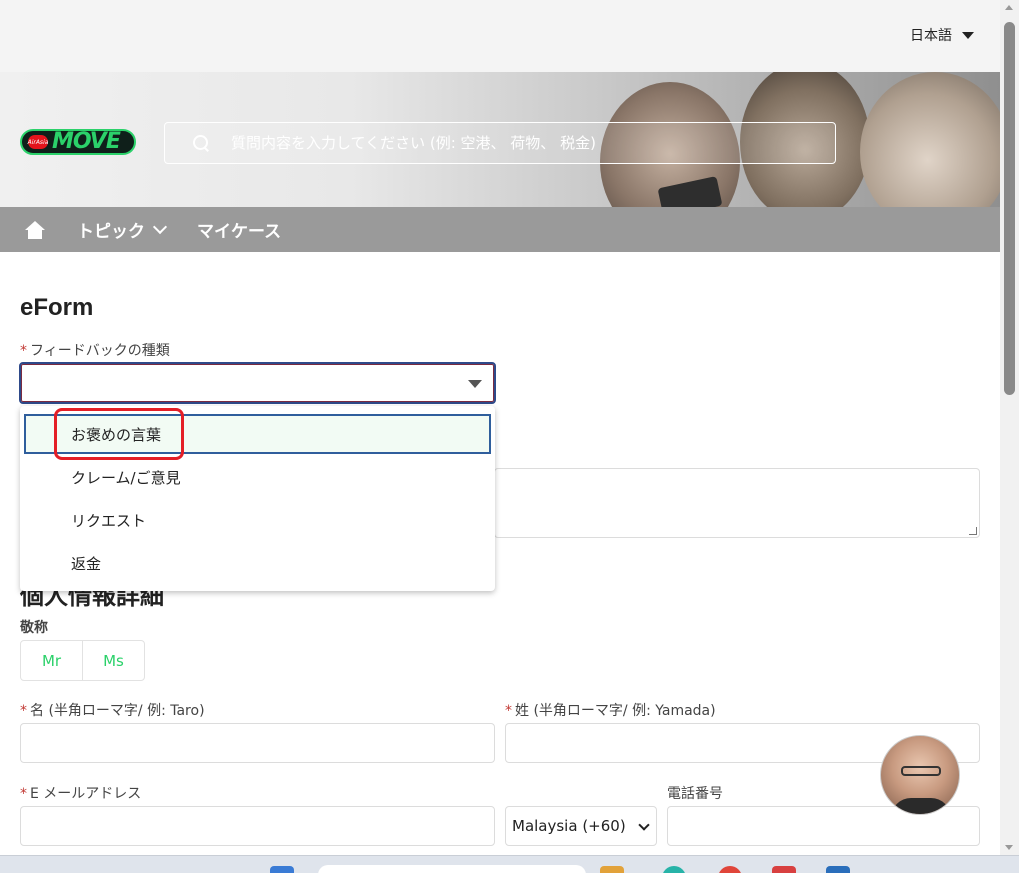  Describe the element at coordinates (930, 139) in the screenshot. I see `hero-photo-person` at that location.